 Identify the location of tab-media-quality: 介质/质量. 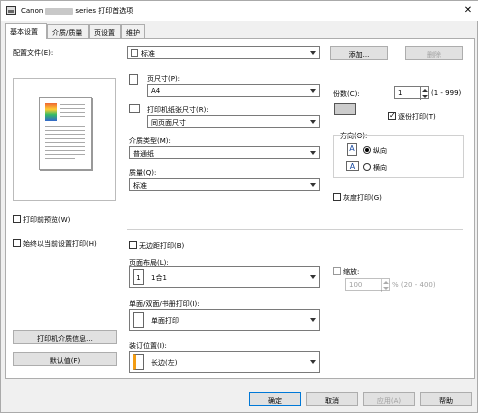
(68, 31).